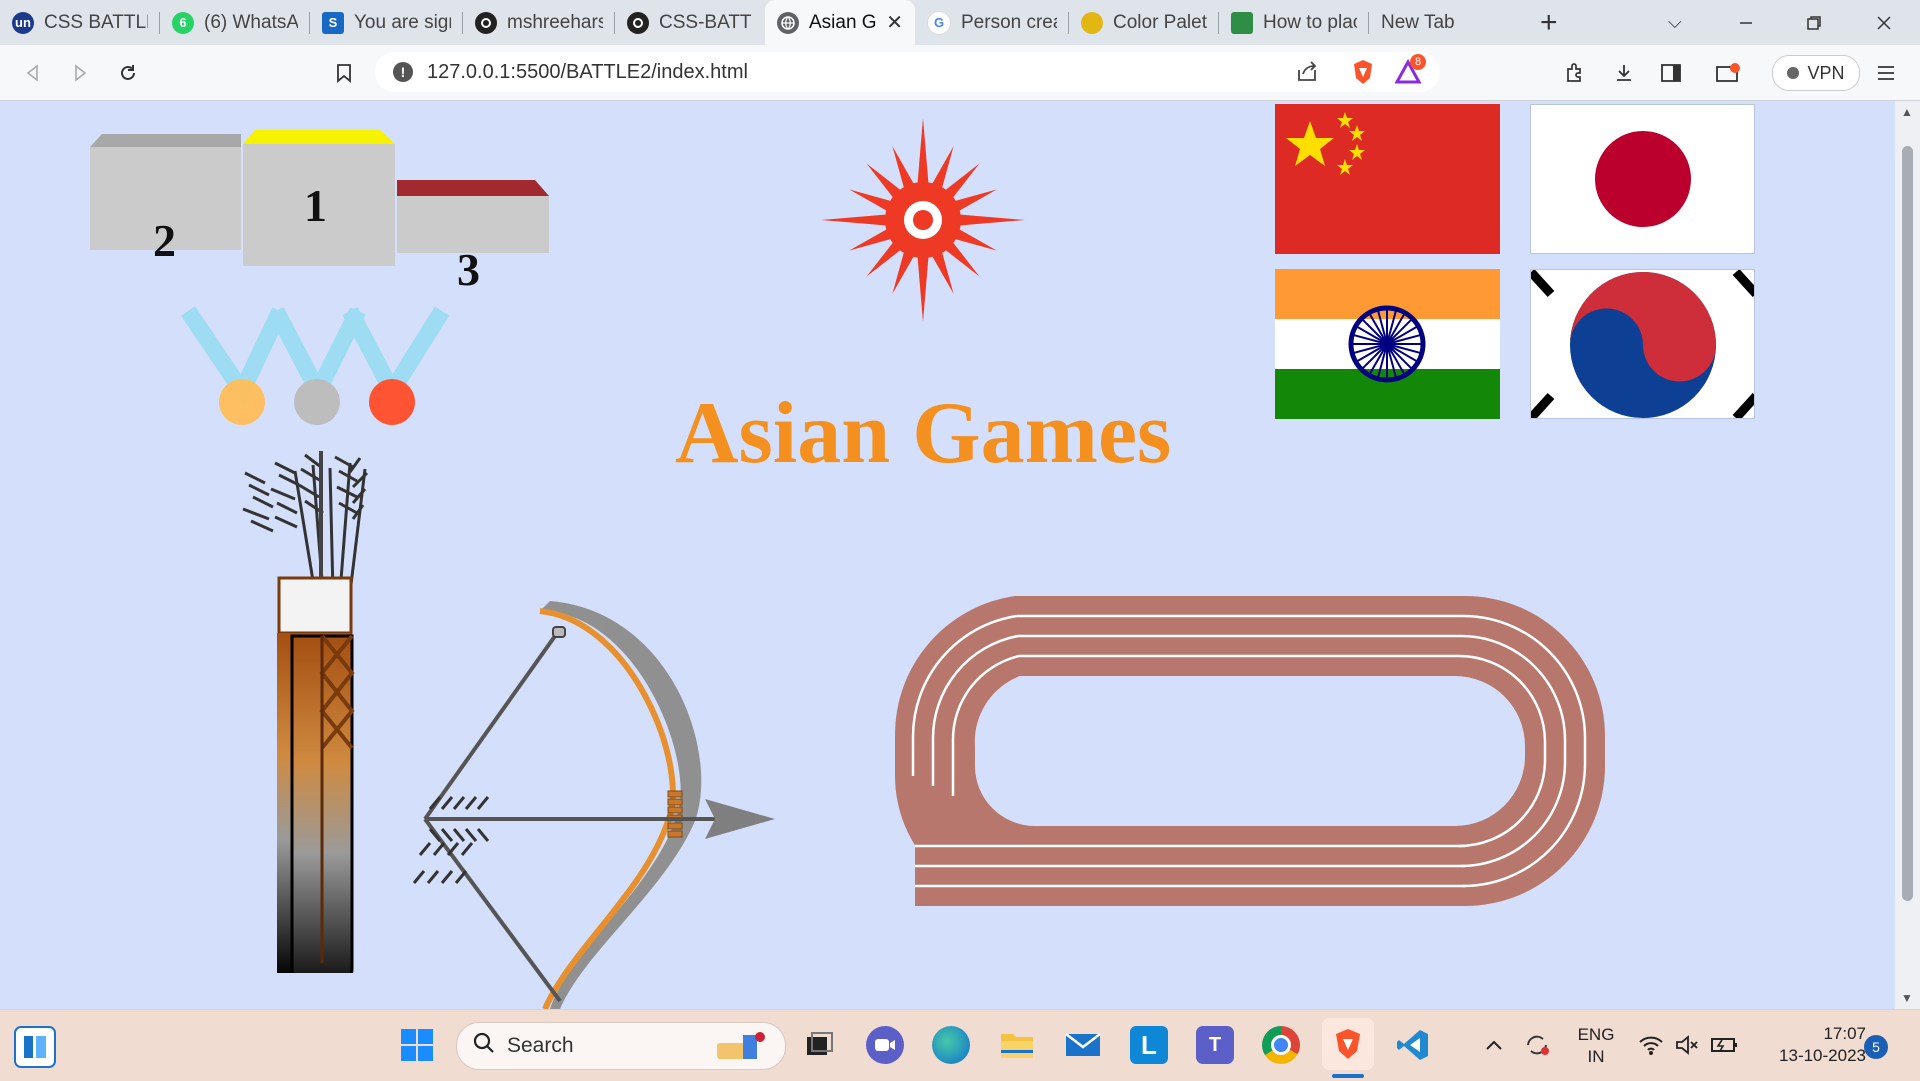 This screenshot has height=1081, width=1920. Describe the element at coordinates (923, 433) in the screenshot. I see `page-title: Asian Games` at that location.